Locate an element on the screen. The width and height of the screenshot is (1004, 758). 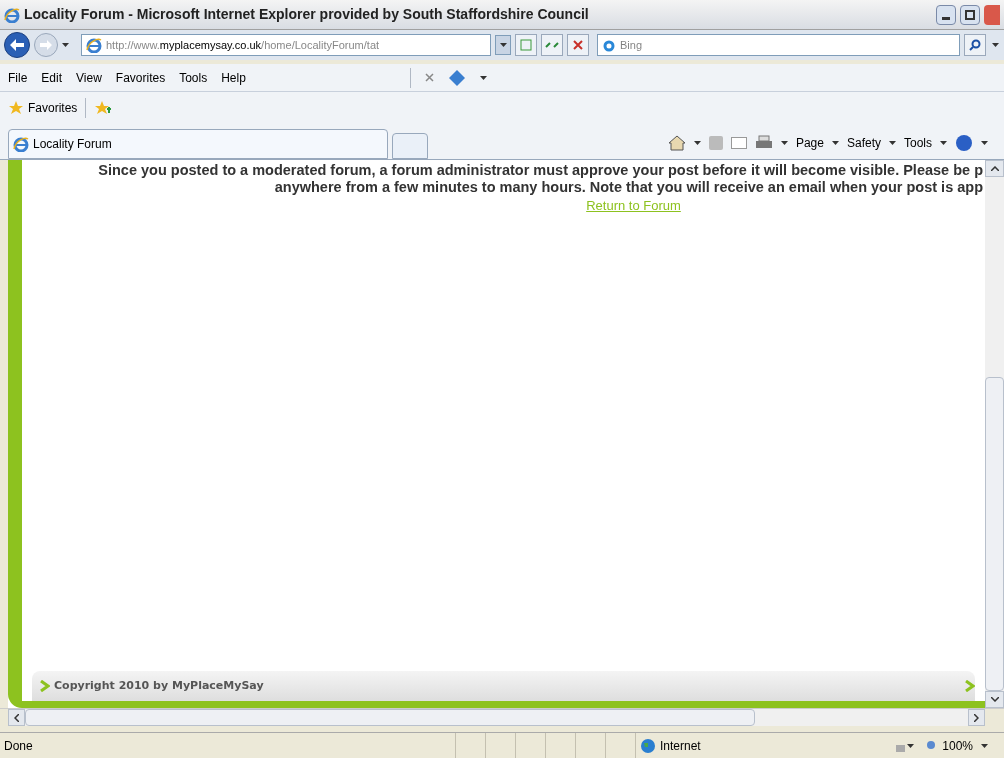
mail-icon is located at coordinates (738, 143).